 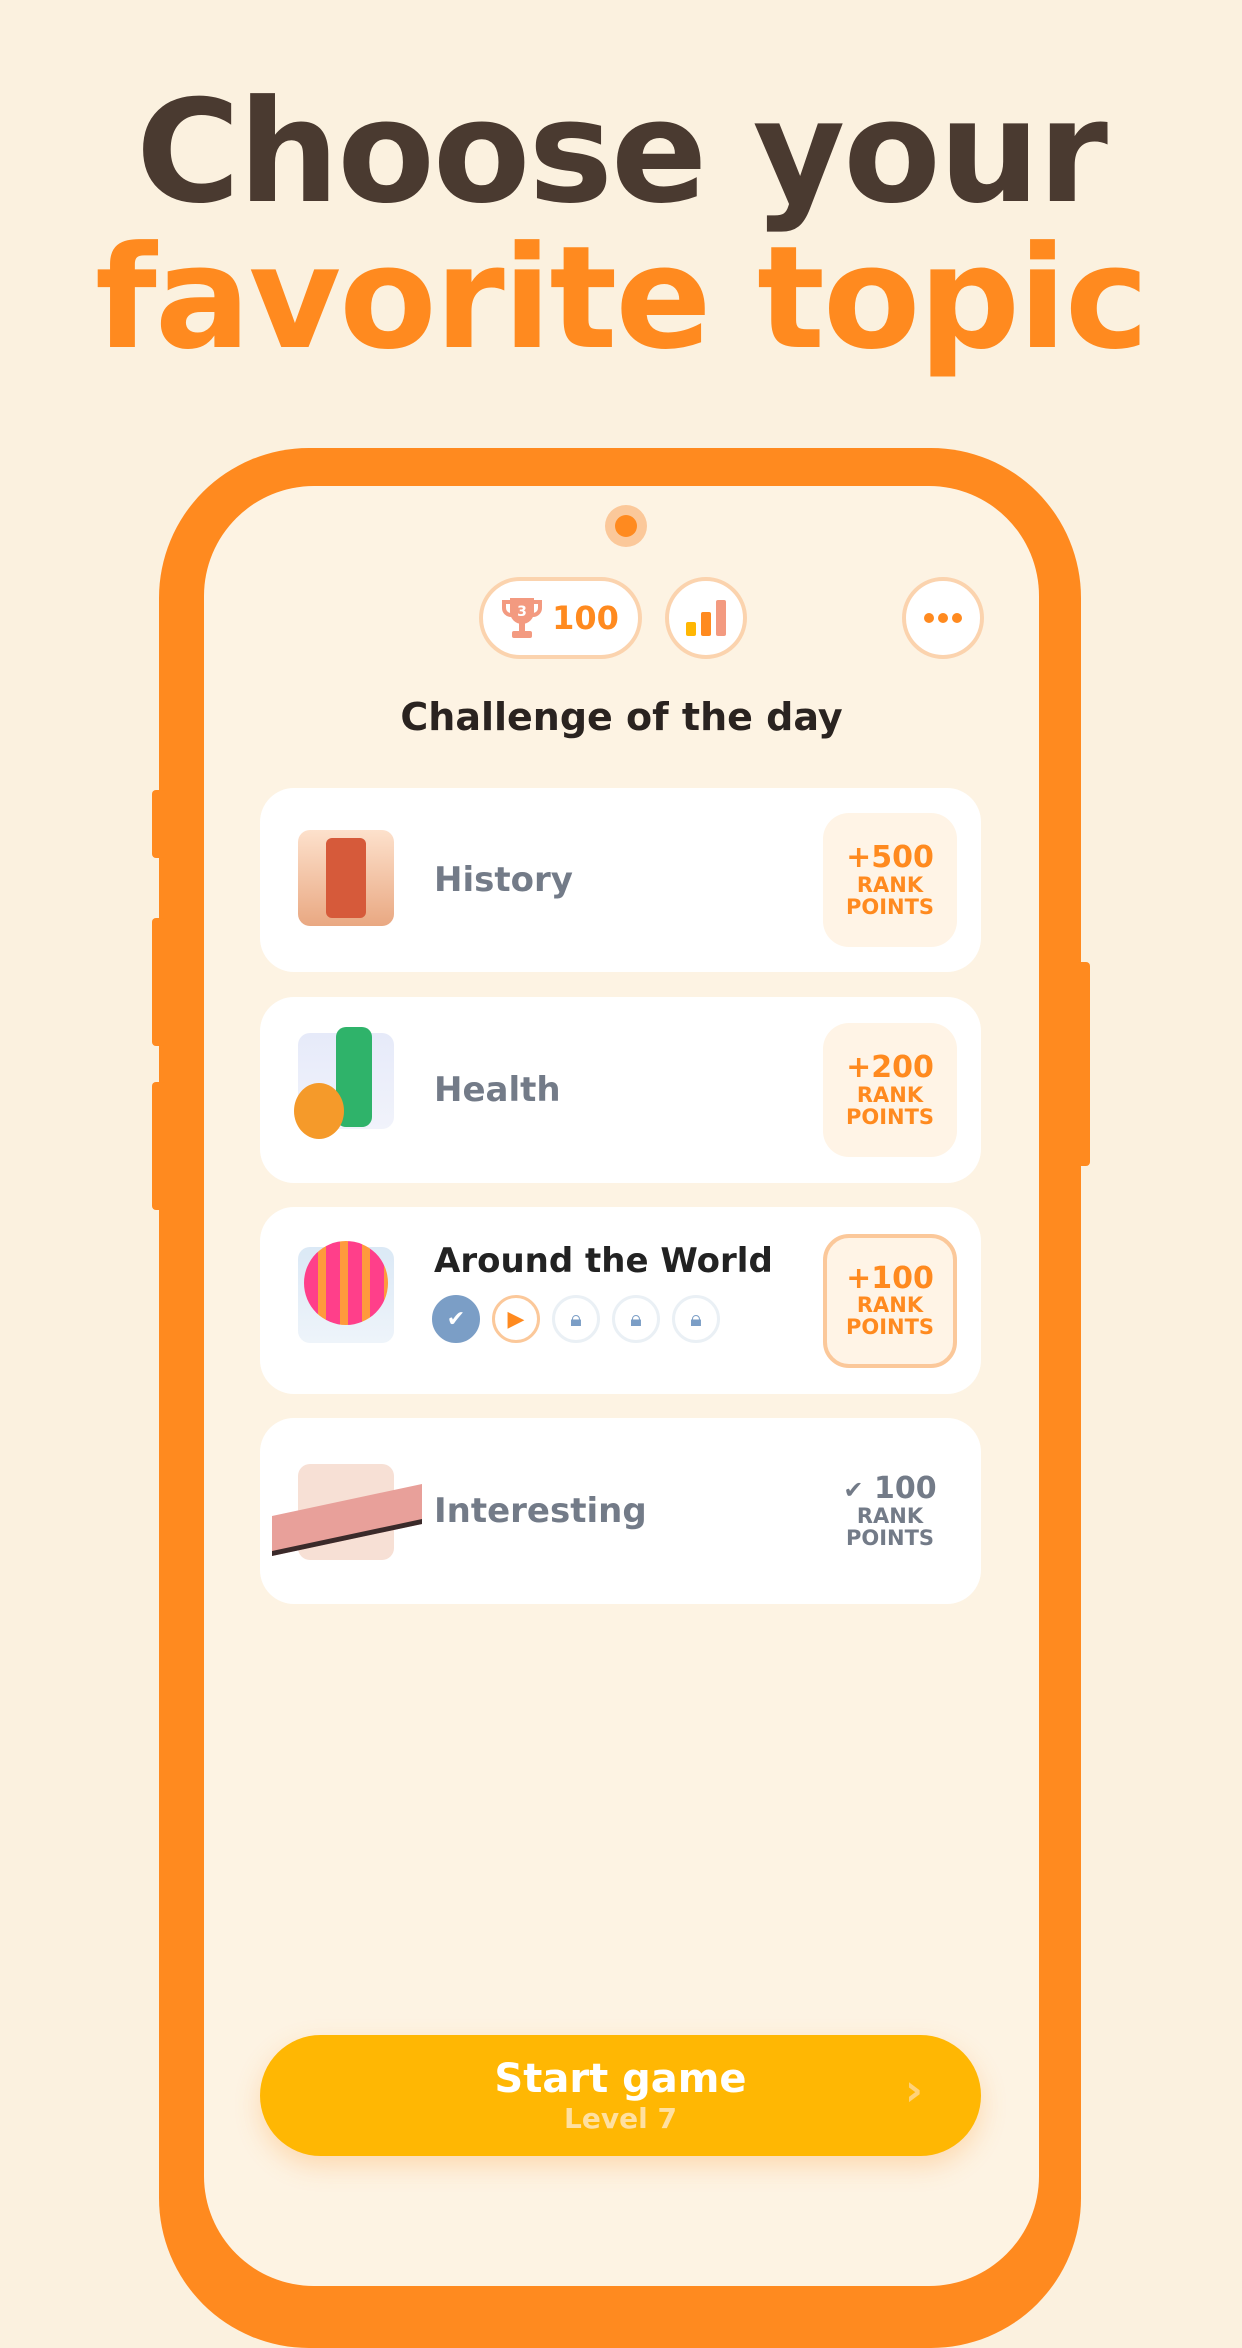 I want to click on topic-card-interesting: Interesting ✔ 100 RANK POINTS, so click(x=620, y=1511).